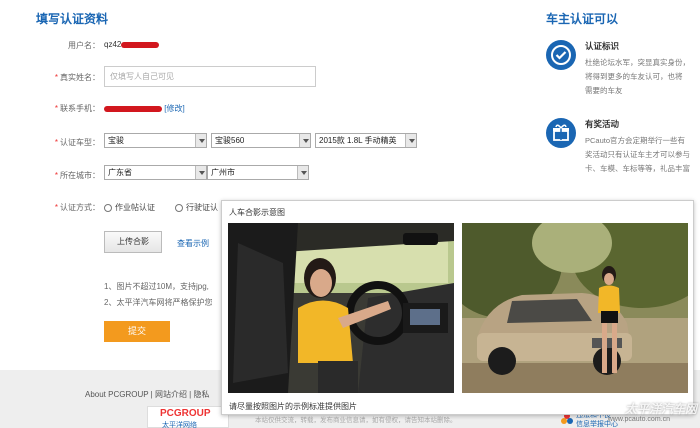 Image resolution: width=700 pixels, height=428 pixels. Describe the element at coordinates (356, 420) in the screenshot. I see `footer-blurb: 本站仅供交流，转载，发布商业信息请，如有侵权，请告知本站删除。` at that location.